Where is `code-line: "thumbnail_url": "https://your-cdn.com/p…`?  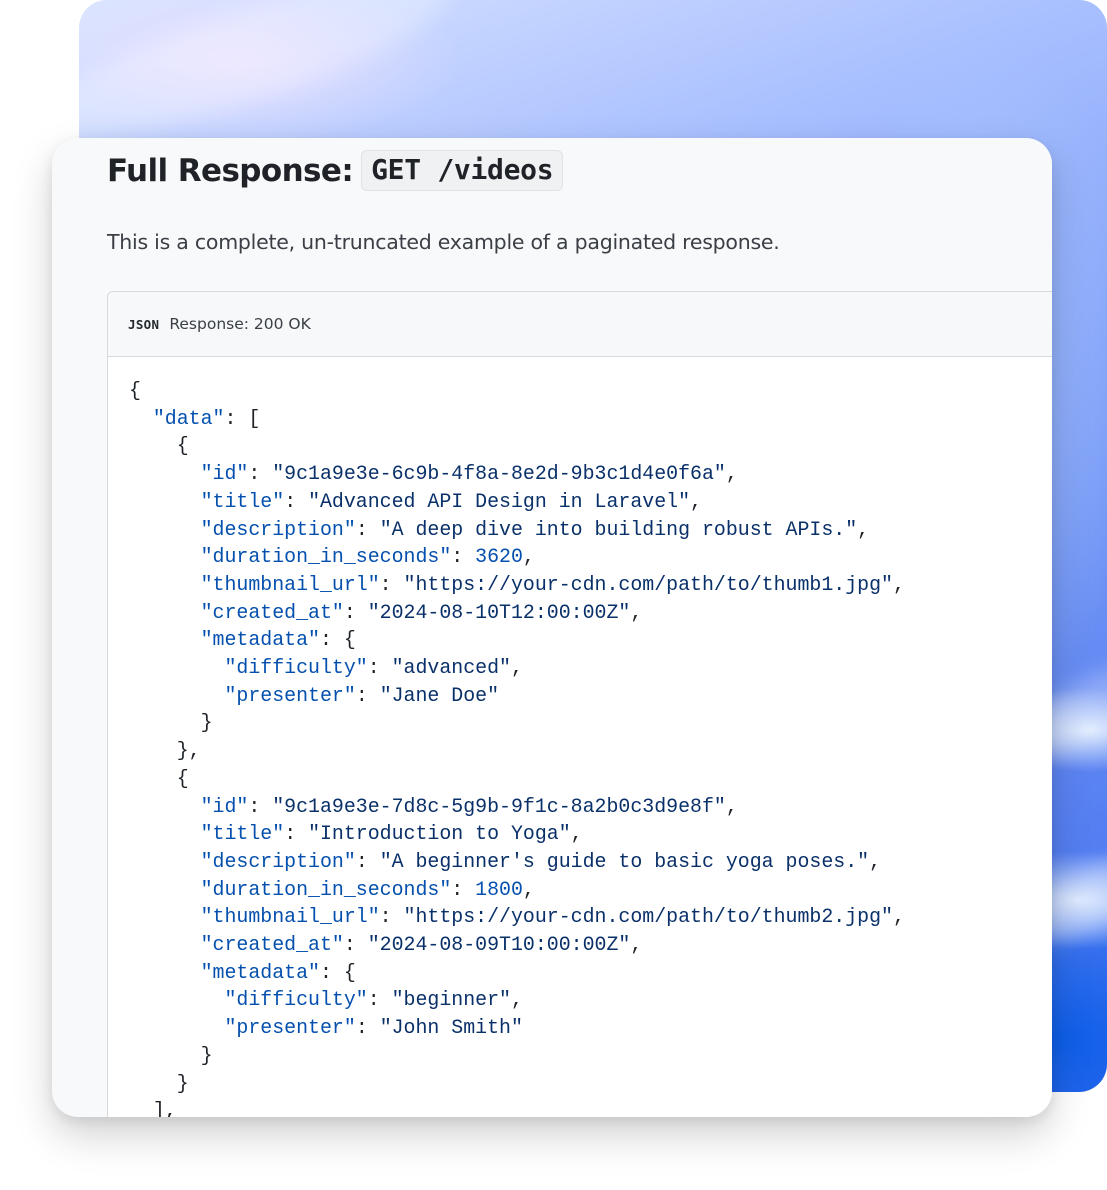
code-line: "thumbnail_url": "https://your-cdn.com/p… is located at coordinates (517, 584).